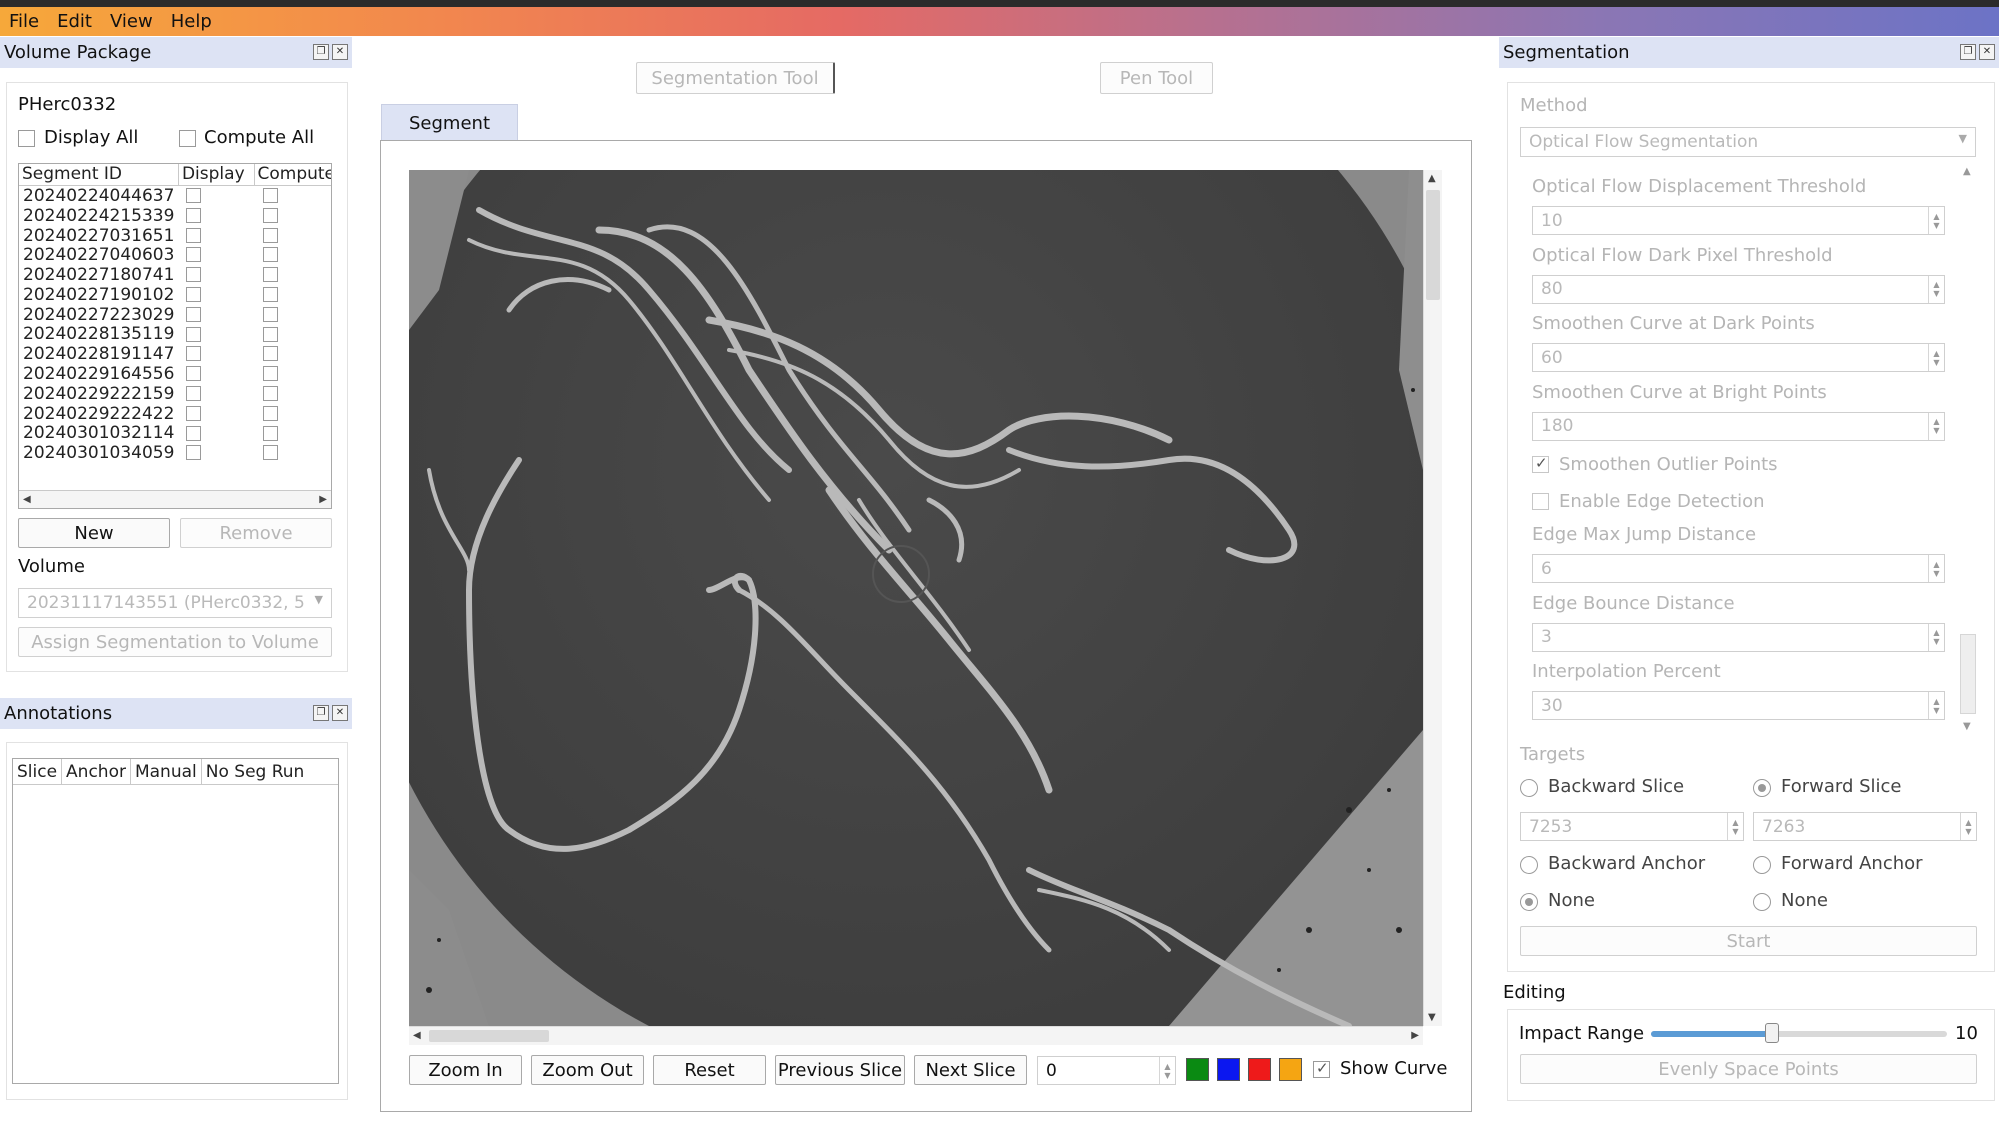  What do you see at coordinates (1290, 1069) in the screenshot?
I see `color-swatch-orange` at bounding box center [1290, 1069].